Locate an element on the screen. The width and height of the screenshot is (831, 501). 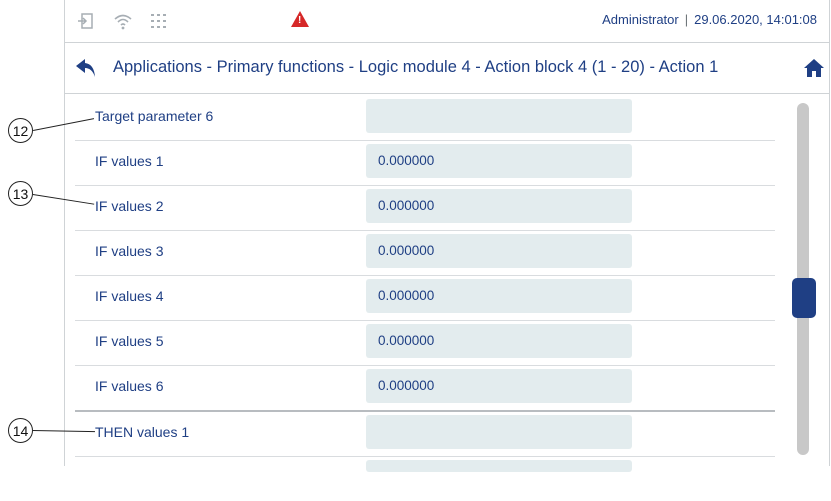
list-row: IF values 3 0.000000 is located at coordinates (425, 253).